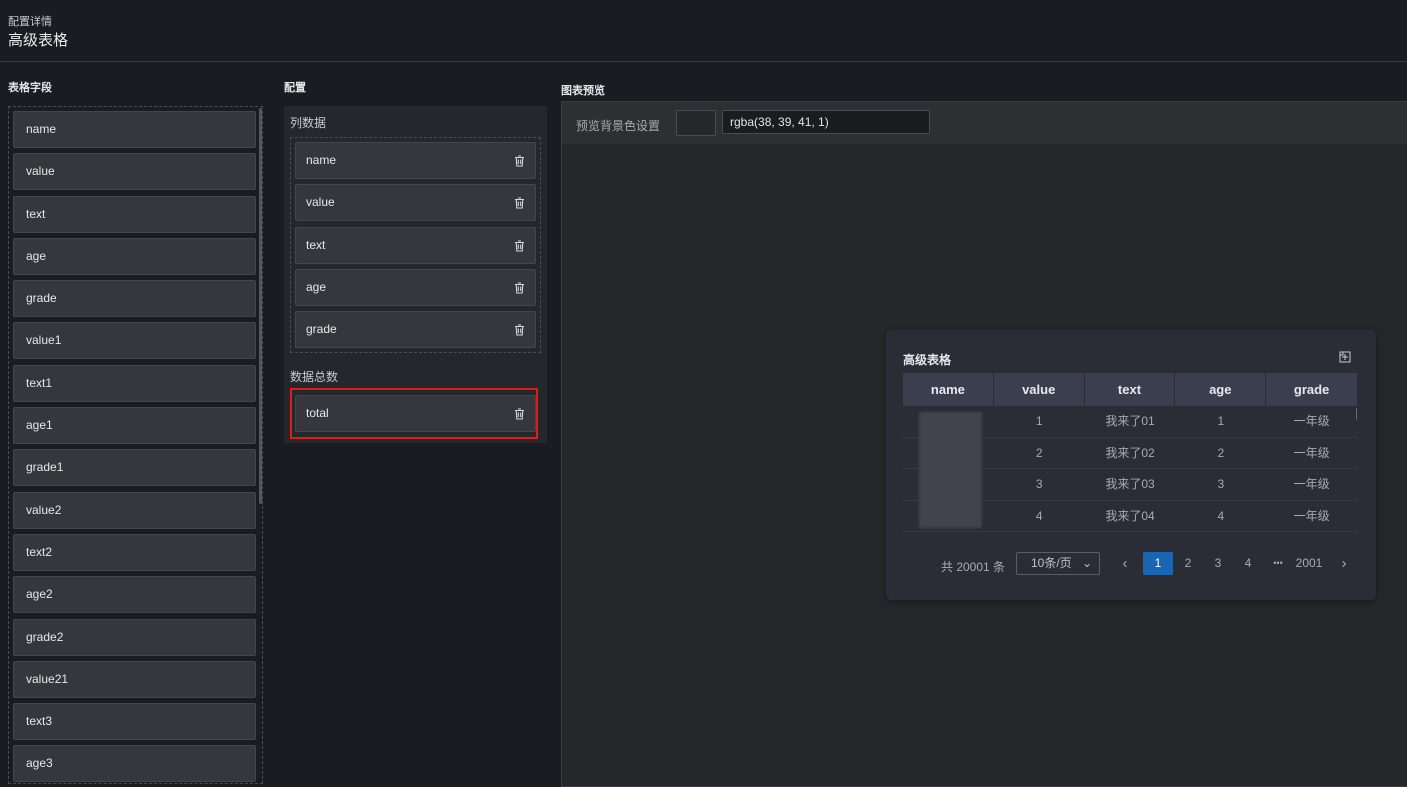 The image size is (1407, 787). Describe the element at coordinates (1130, 484) in the screenshot. I see `table-cell: 我来了03` at that location.